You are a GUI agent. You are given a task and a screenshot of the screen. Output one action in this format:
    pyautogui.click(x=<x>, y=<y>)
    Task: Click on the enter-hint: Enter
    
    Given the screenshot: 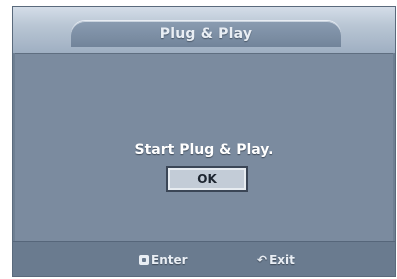 What is the action you would take?
    pyautogui.click(x=163, y=260)
    